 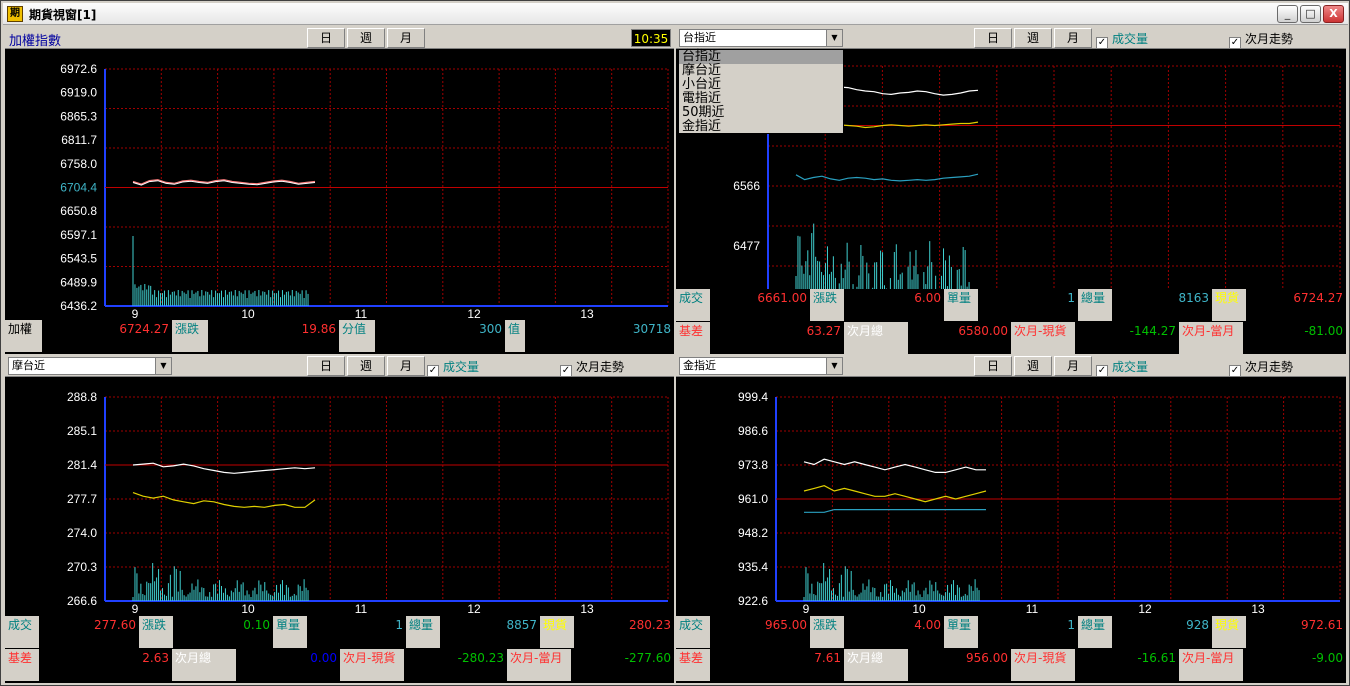 What do you see at coordinates (919, 608) in the screenshot?
I see `x-tick-label: 10` at bounding box center [919, 608].